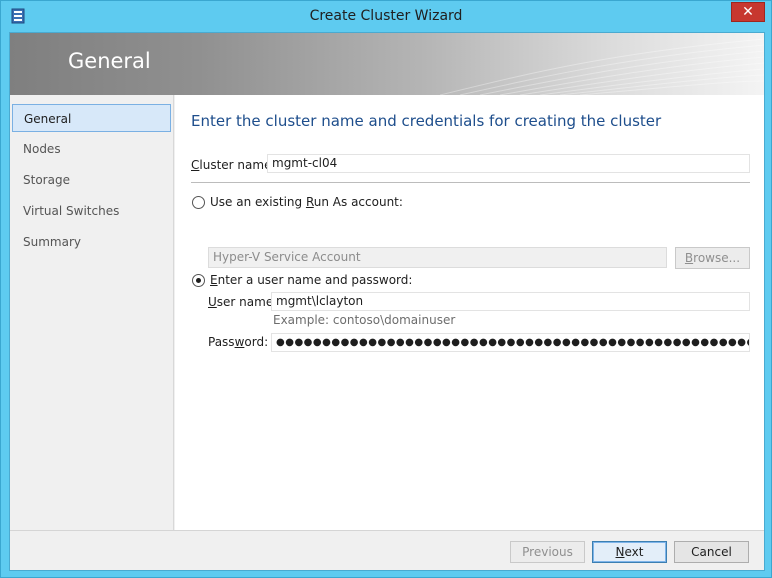 The width and height of the screenshot is (772, 578). What do you see at coordinates (91, 149) in the screenshot?
I see `nav-item-nodes: Nodes` at bounding box center [91, 149].